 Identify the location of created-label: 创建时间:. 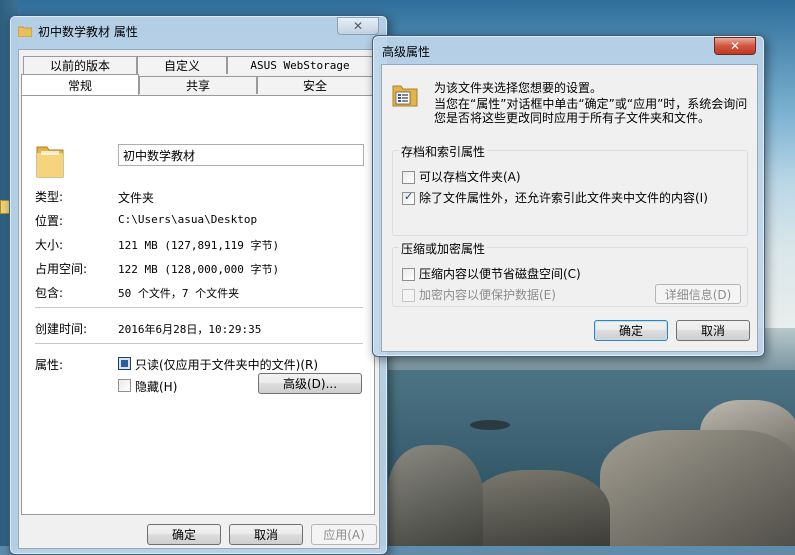
(61, 329).